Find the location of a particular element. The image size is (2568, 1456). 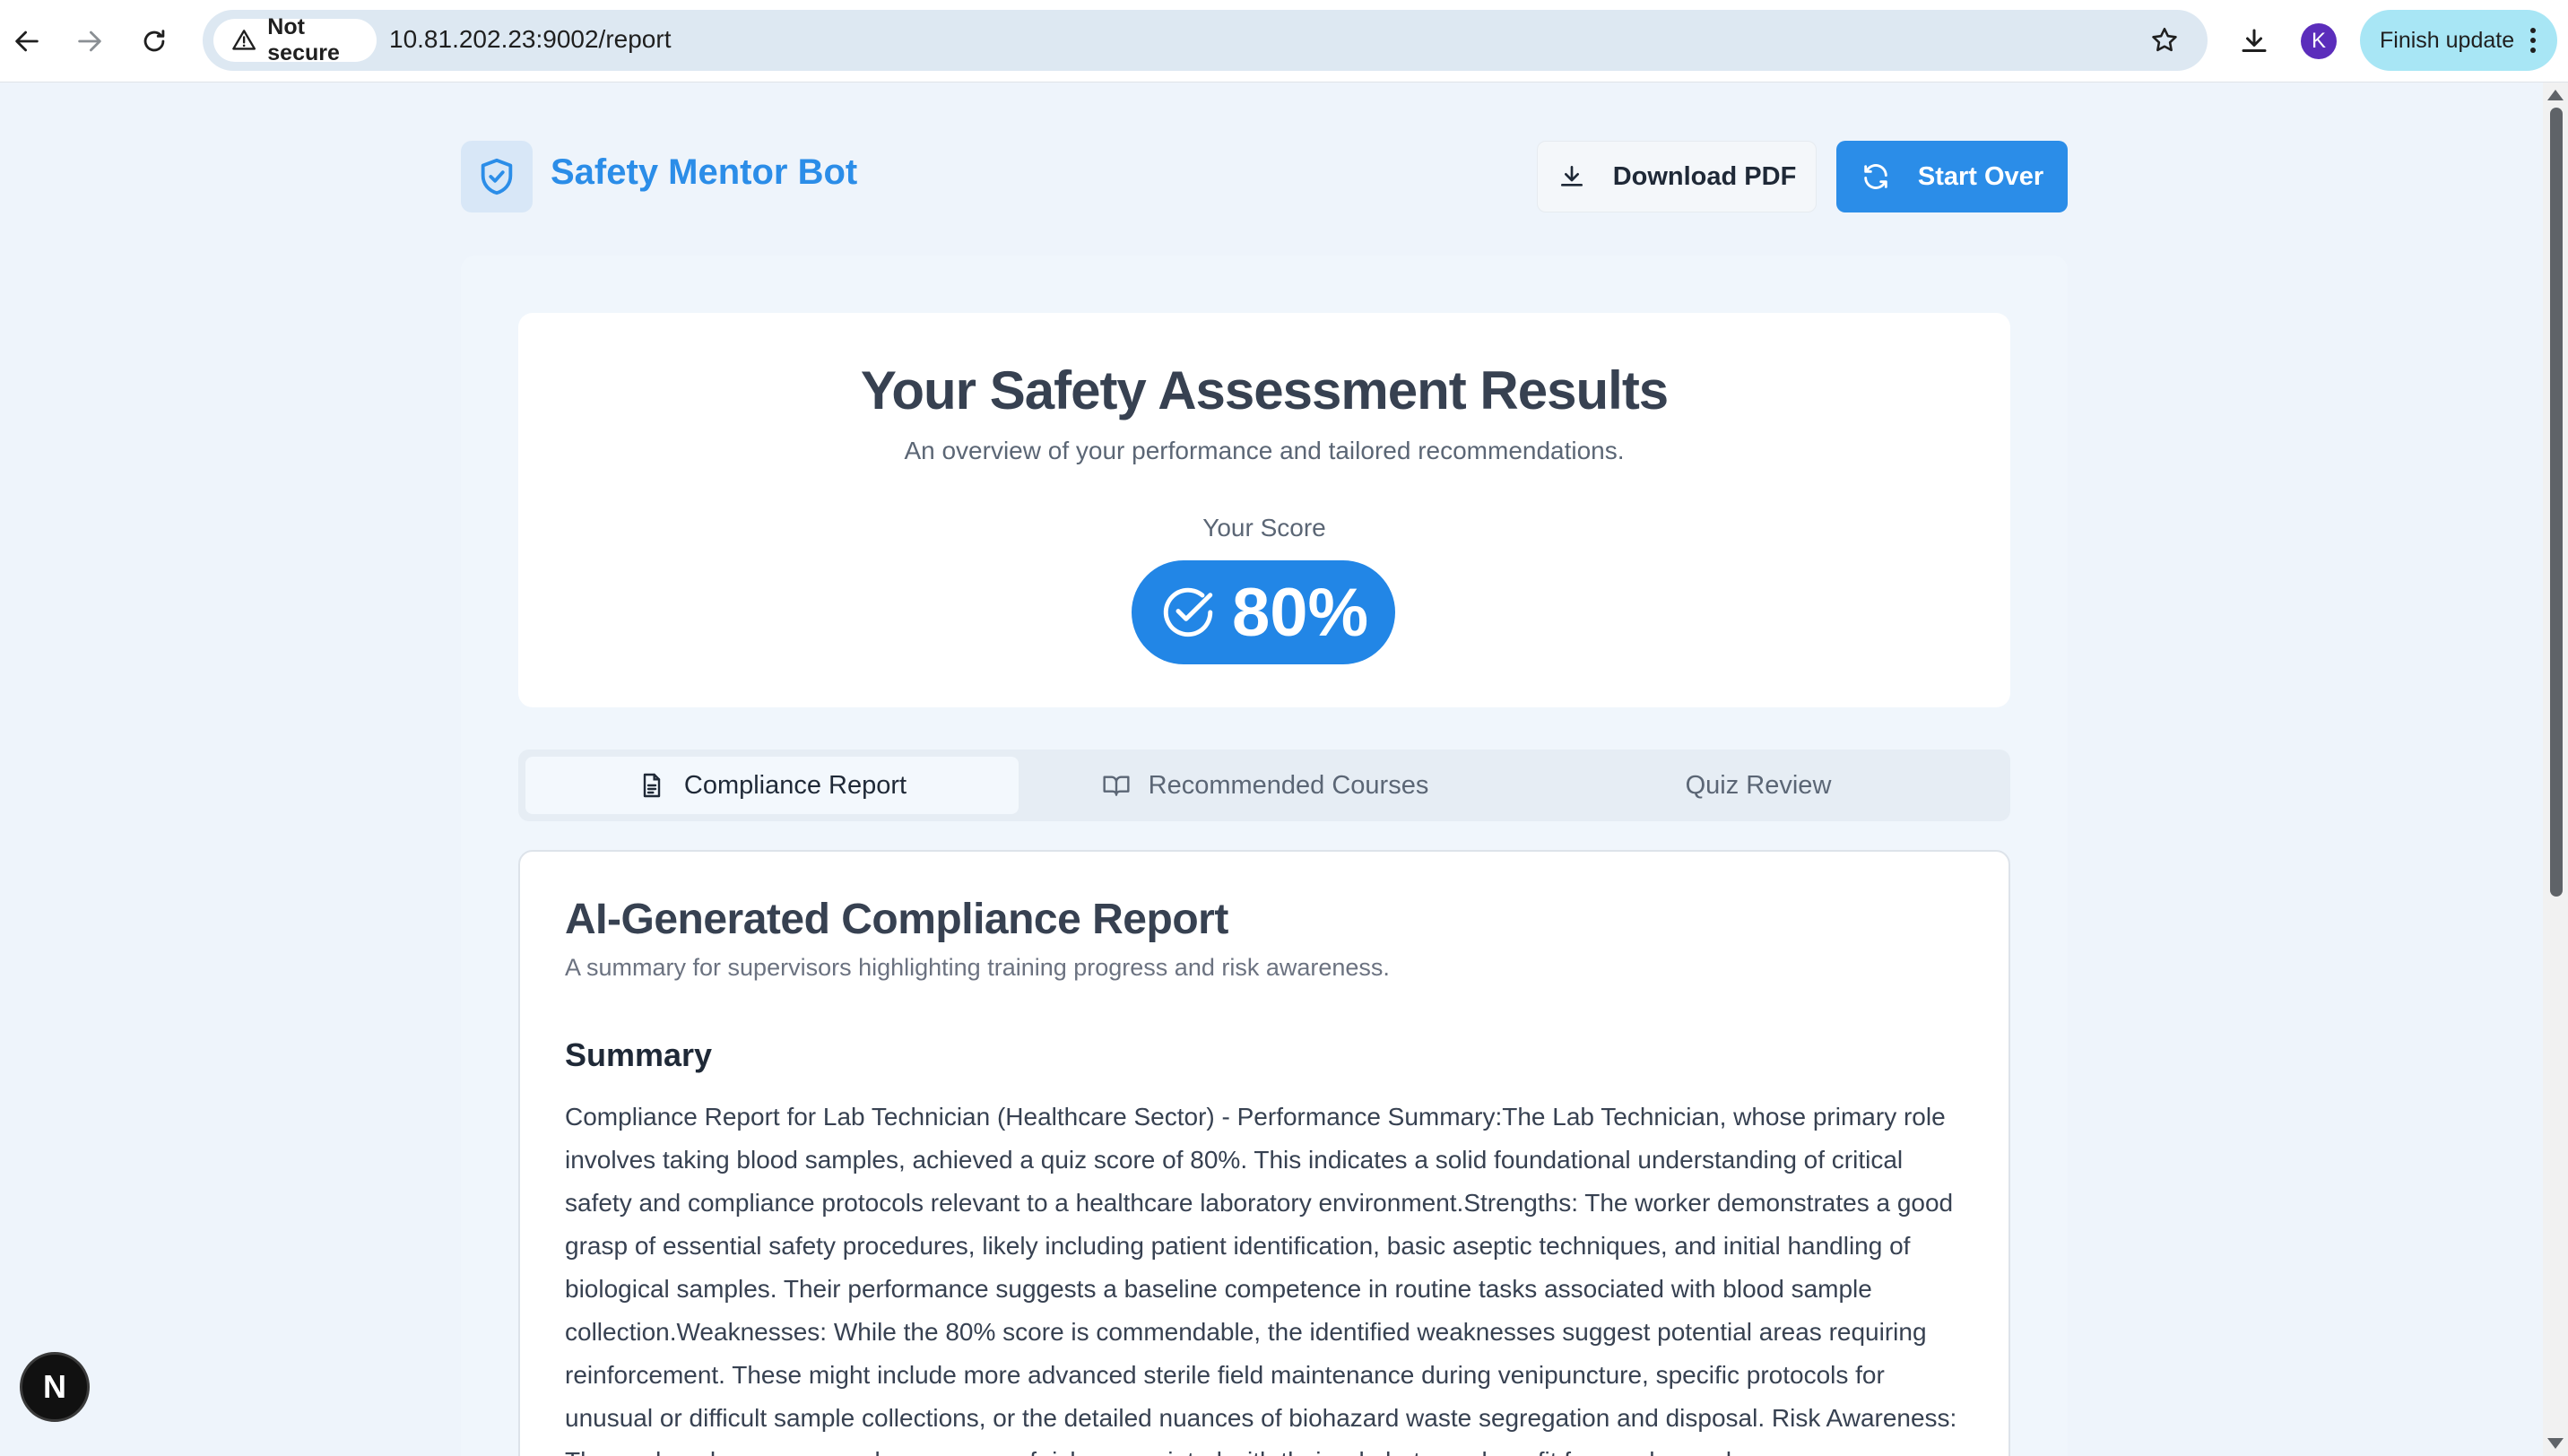

reload-icon is located at coordinates (154, 41).